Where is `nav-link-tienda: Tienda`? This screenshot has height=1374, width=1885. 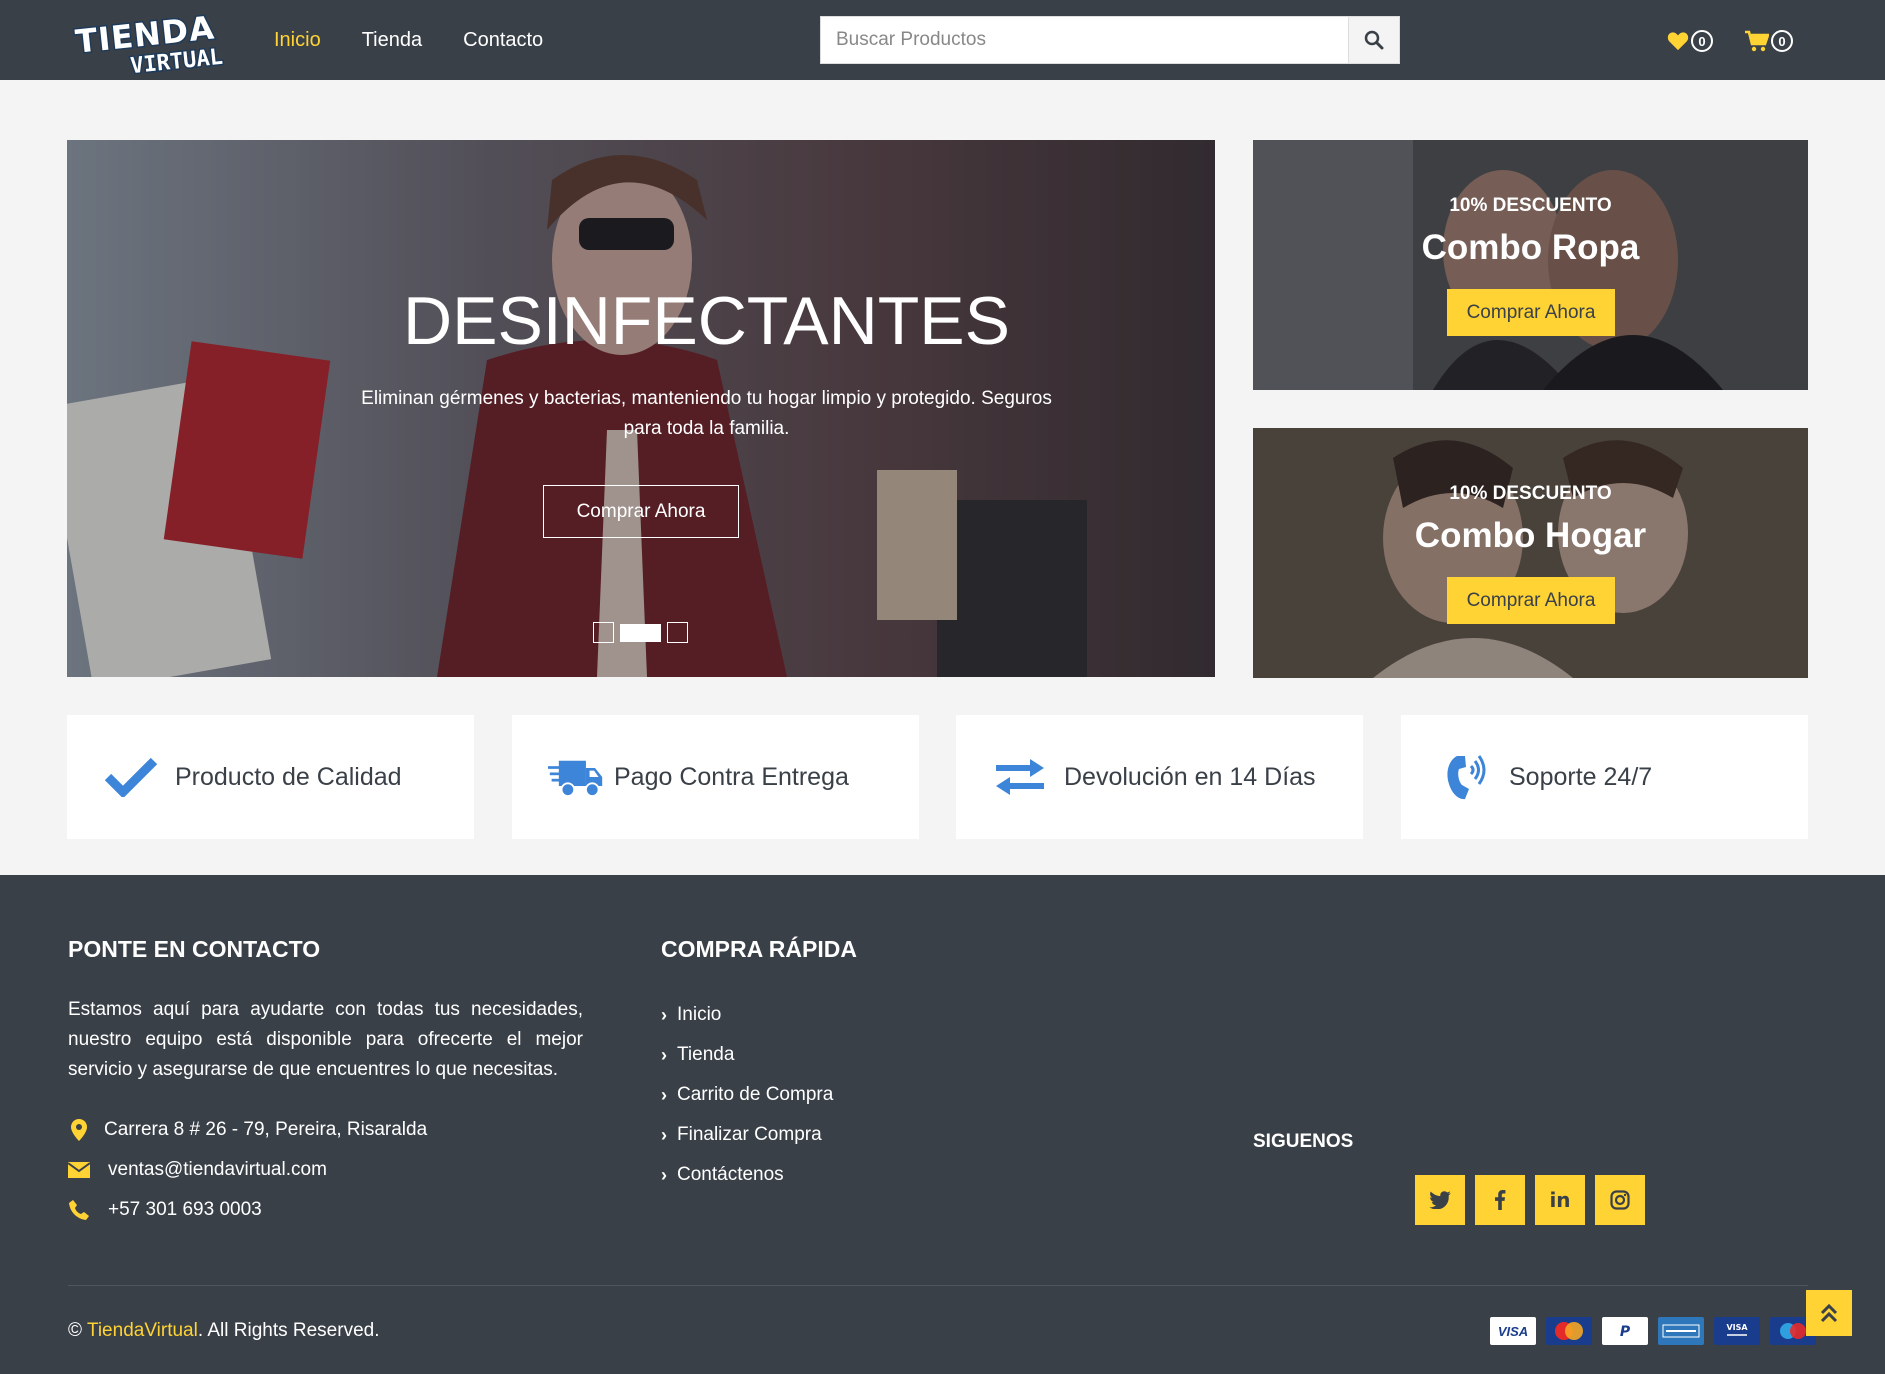 nav-link-tienda: Tienda is located at coordinates (392, 40).